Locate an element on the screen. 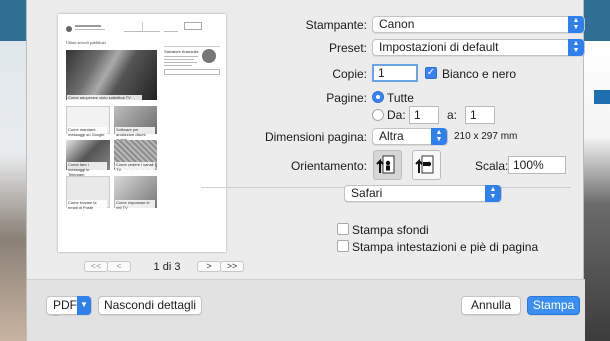 This screenshot has width=610, height=341. preview-header is located at coordinates (142, 30).